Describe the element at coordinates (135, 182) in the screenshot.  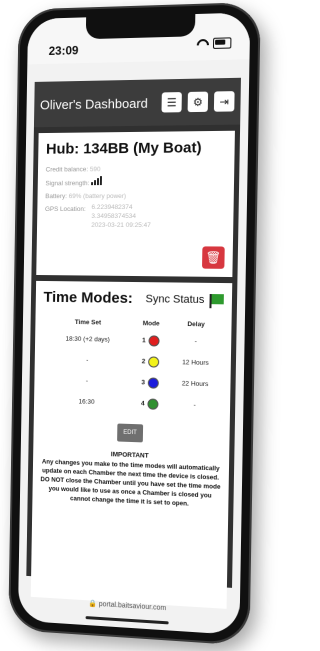
I see `signal-row: Signal strength:` at that location.